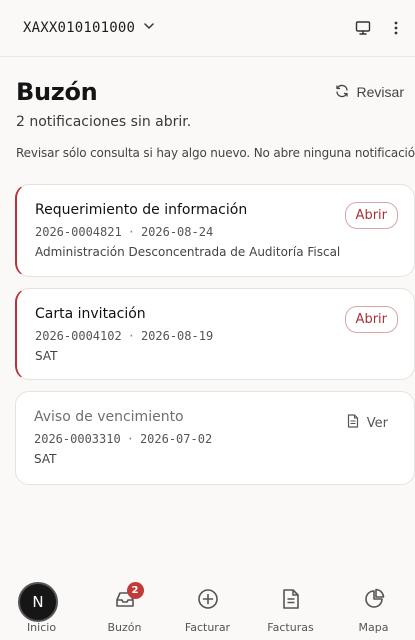 This screenshot has height=640, width=415. Describe the element at coordinates (149, 28) in the screenshot. I see `chevron-down-icon` at that location.